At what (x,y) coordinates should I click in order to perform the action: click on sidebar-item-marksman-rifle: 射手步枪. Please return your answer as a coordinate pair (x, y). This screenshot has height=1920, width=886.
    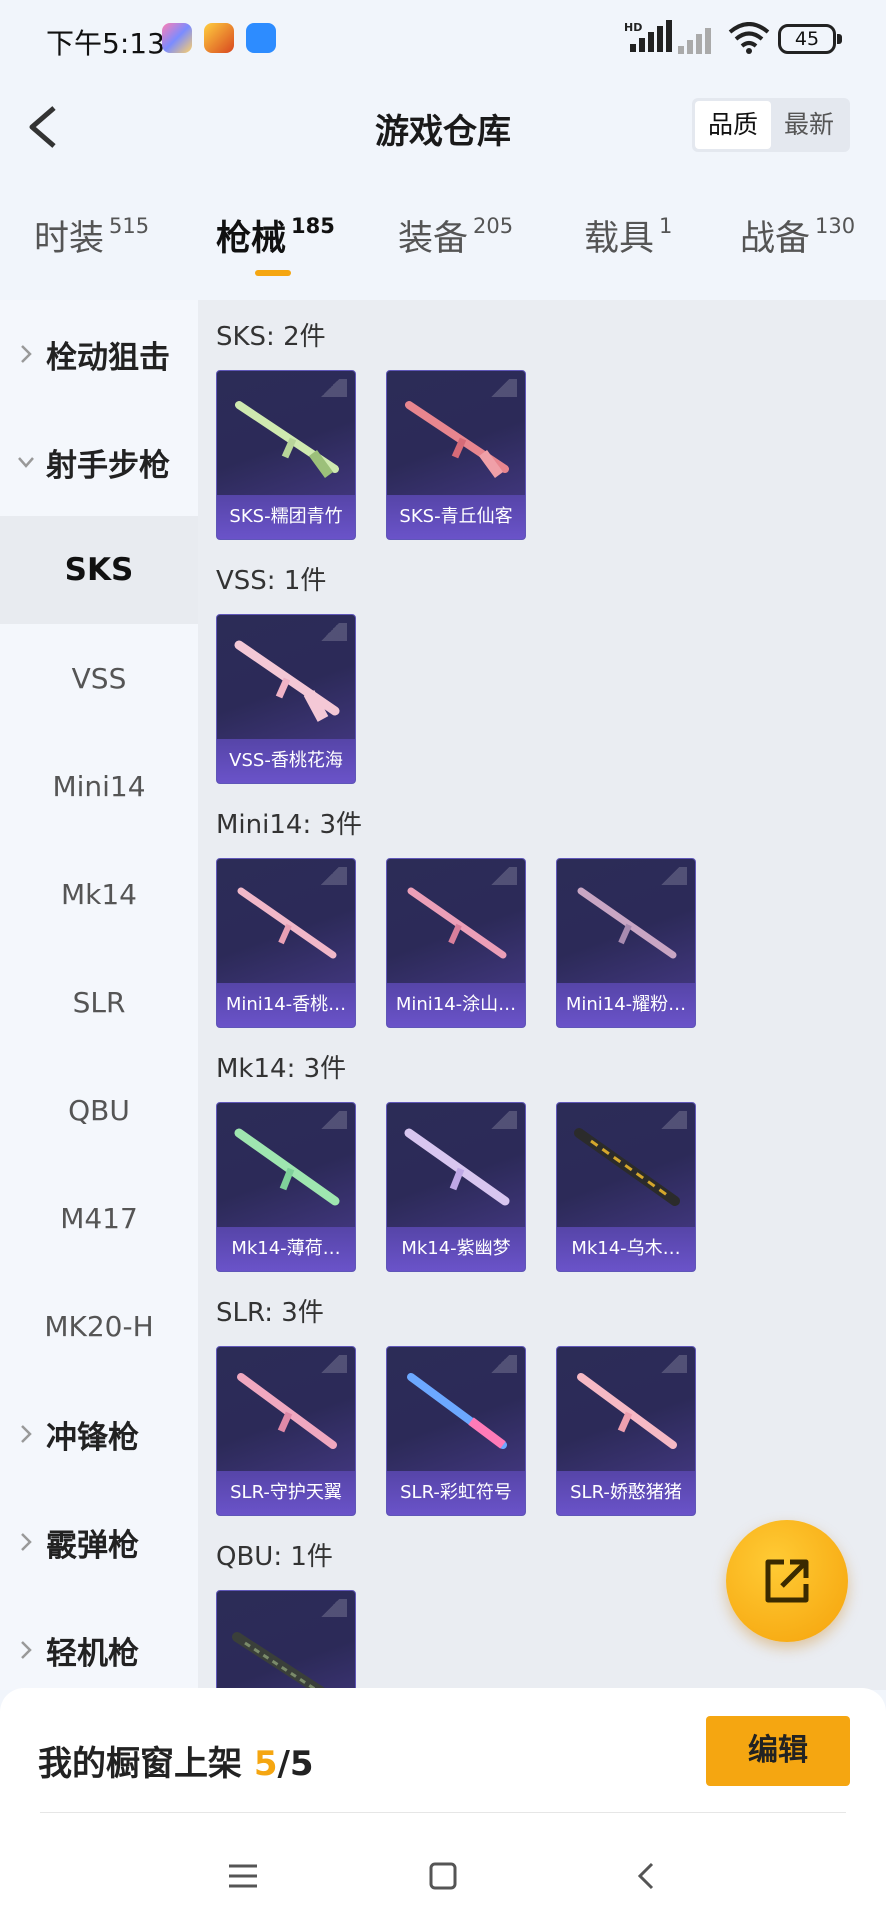
    Looking at the image, I should click on (99, 462).